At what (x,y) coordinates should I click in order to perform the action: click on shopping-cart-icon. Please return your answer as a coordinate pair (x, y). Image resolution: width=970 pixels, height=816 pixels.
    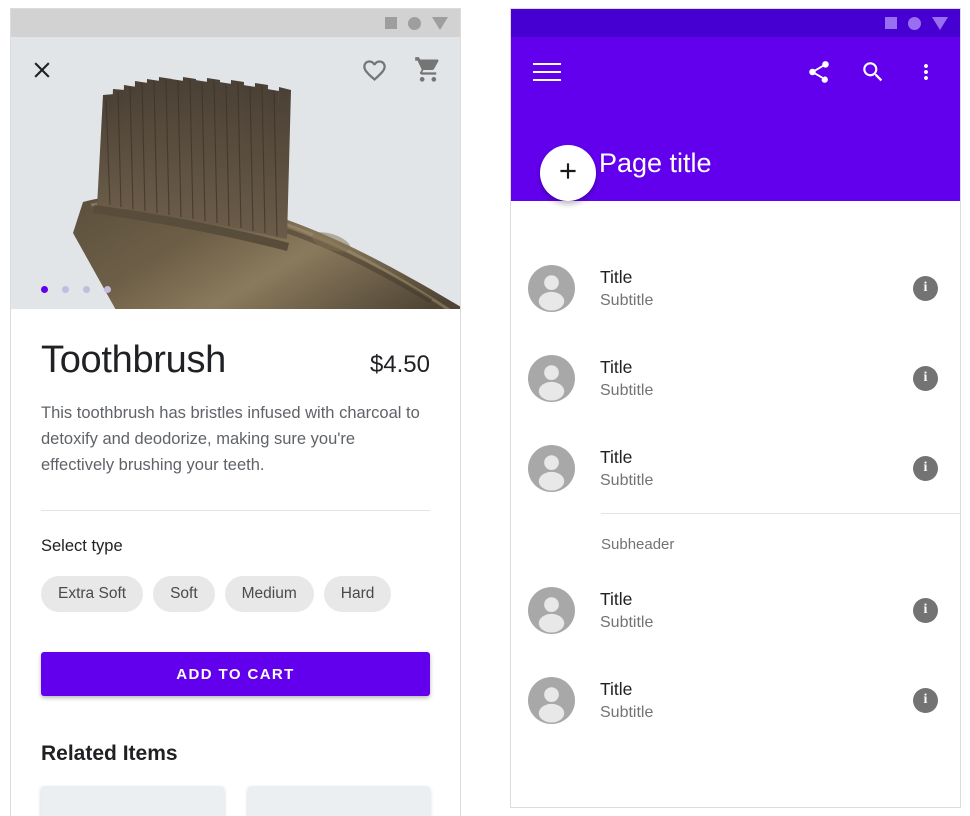
    Looking at the image, I should click on (428, 70).